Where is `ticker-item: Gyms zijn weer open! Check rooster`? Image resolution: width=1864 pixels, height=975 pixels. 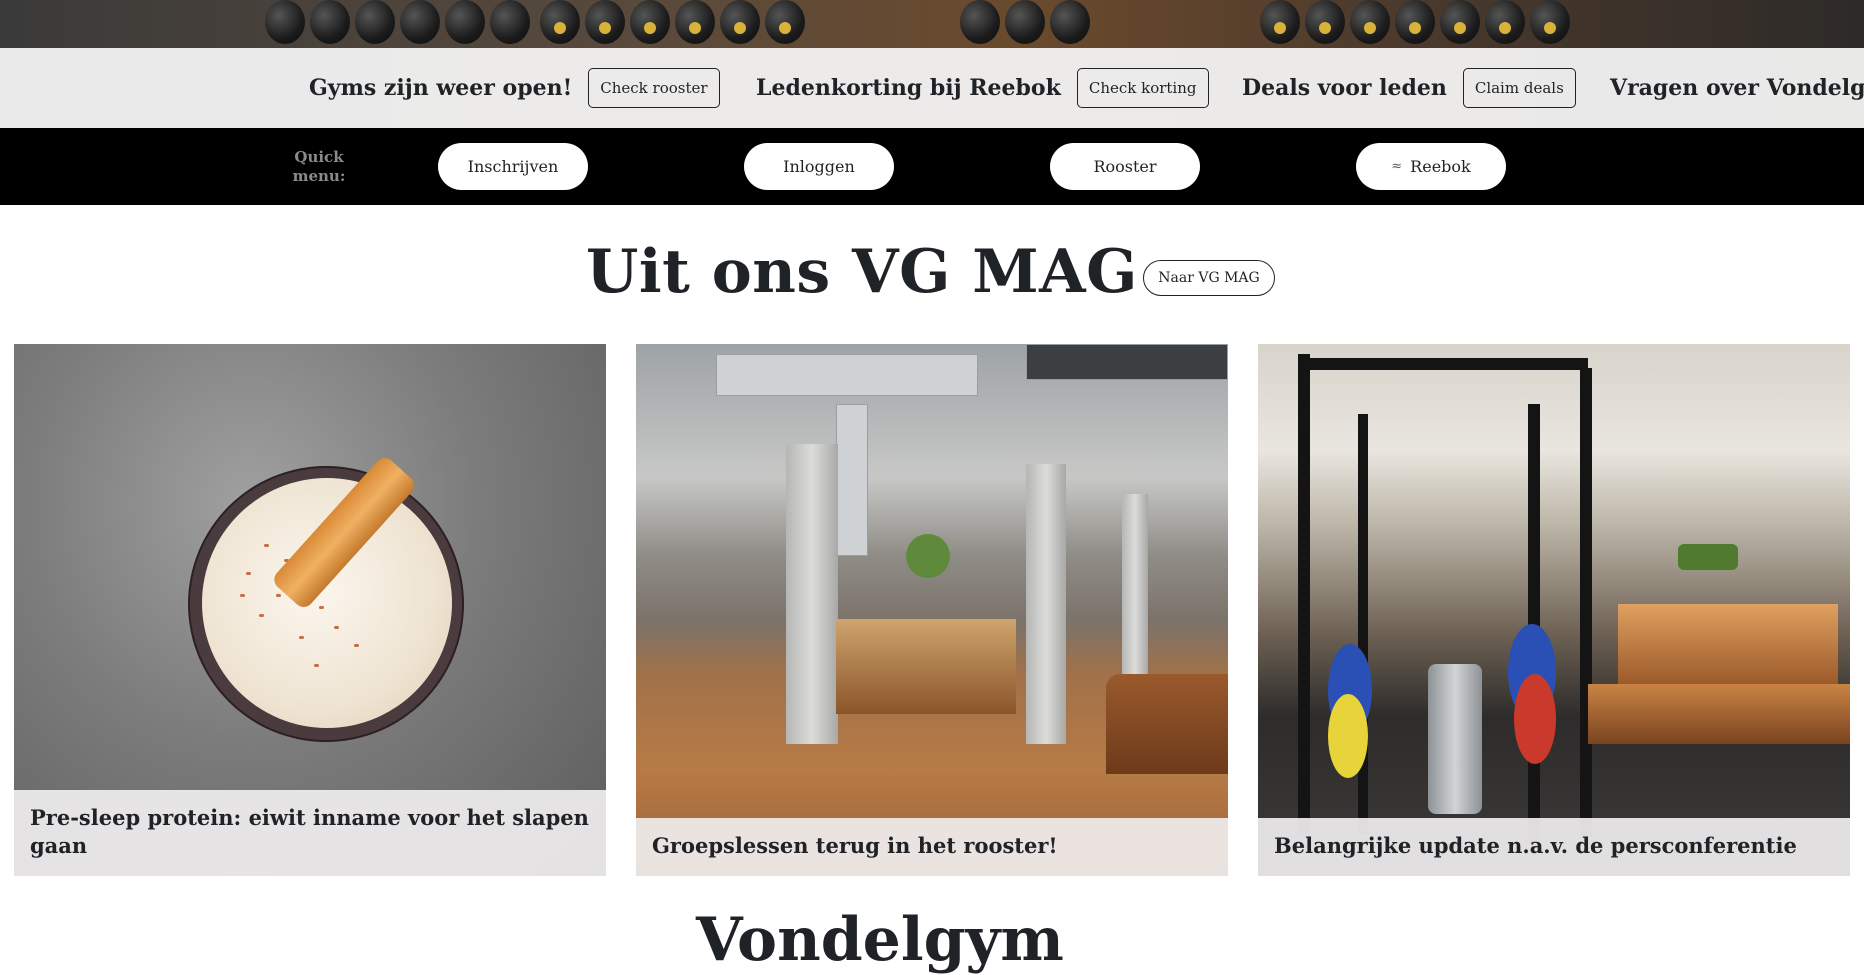 ticker-item: Gyms zijn weer open! Check rooster is located at coordinates (514, 88).